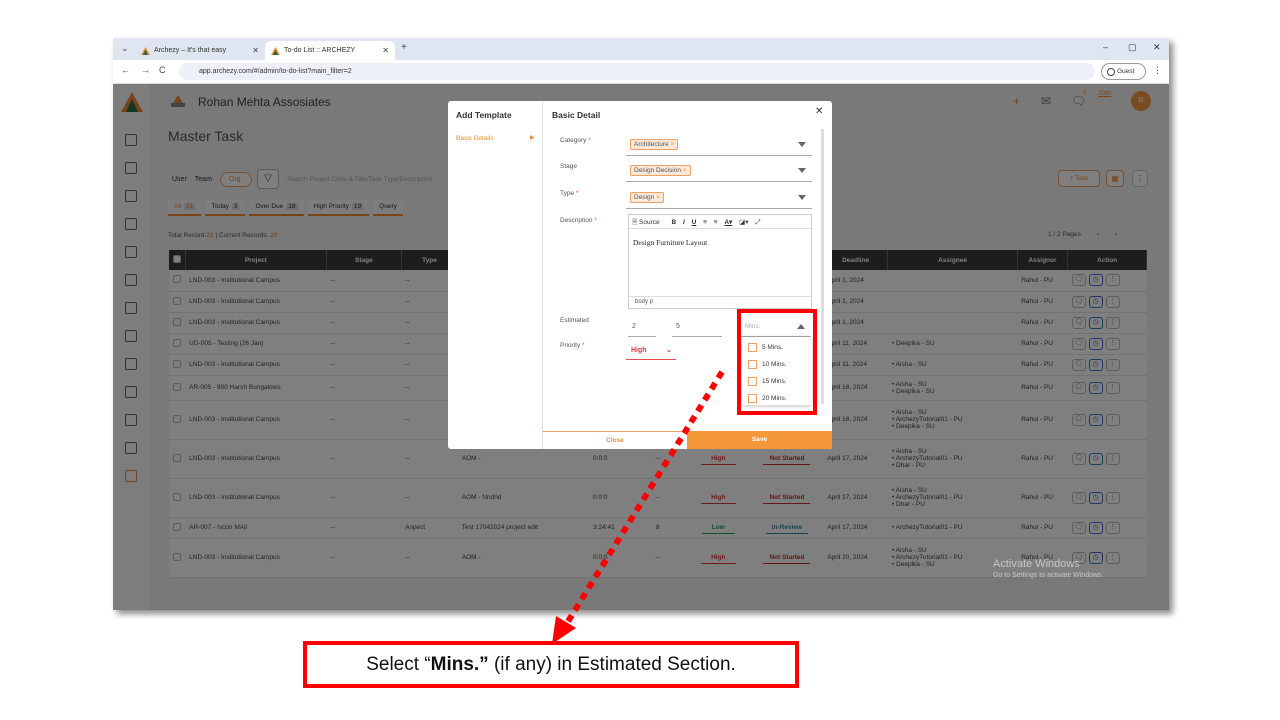 Image resolution: width=1280 pixels, height=720 pixels. I want to click on close-button: Close, so click(615, 440).